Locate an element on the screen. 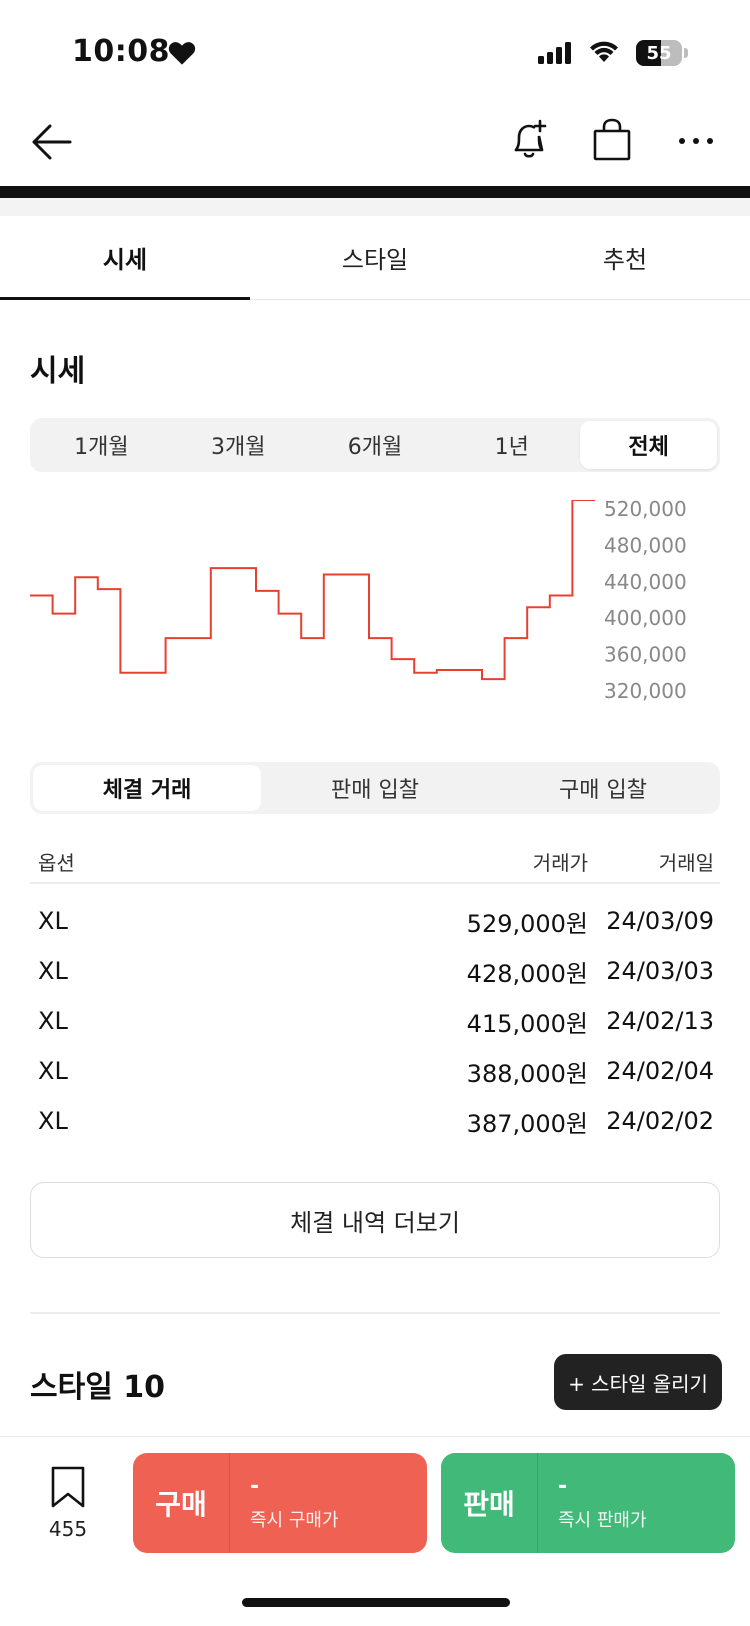  y-tick-label: 480,000 is located at coordinates (645, 545).